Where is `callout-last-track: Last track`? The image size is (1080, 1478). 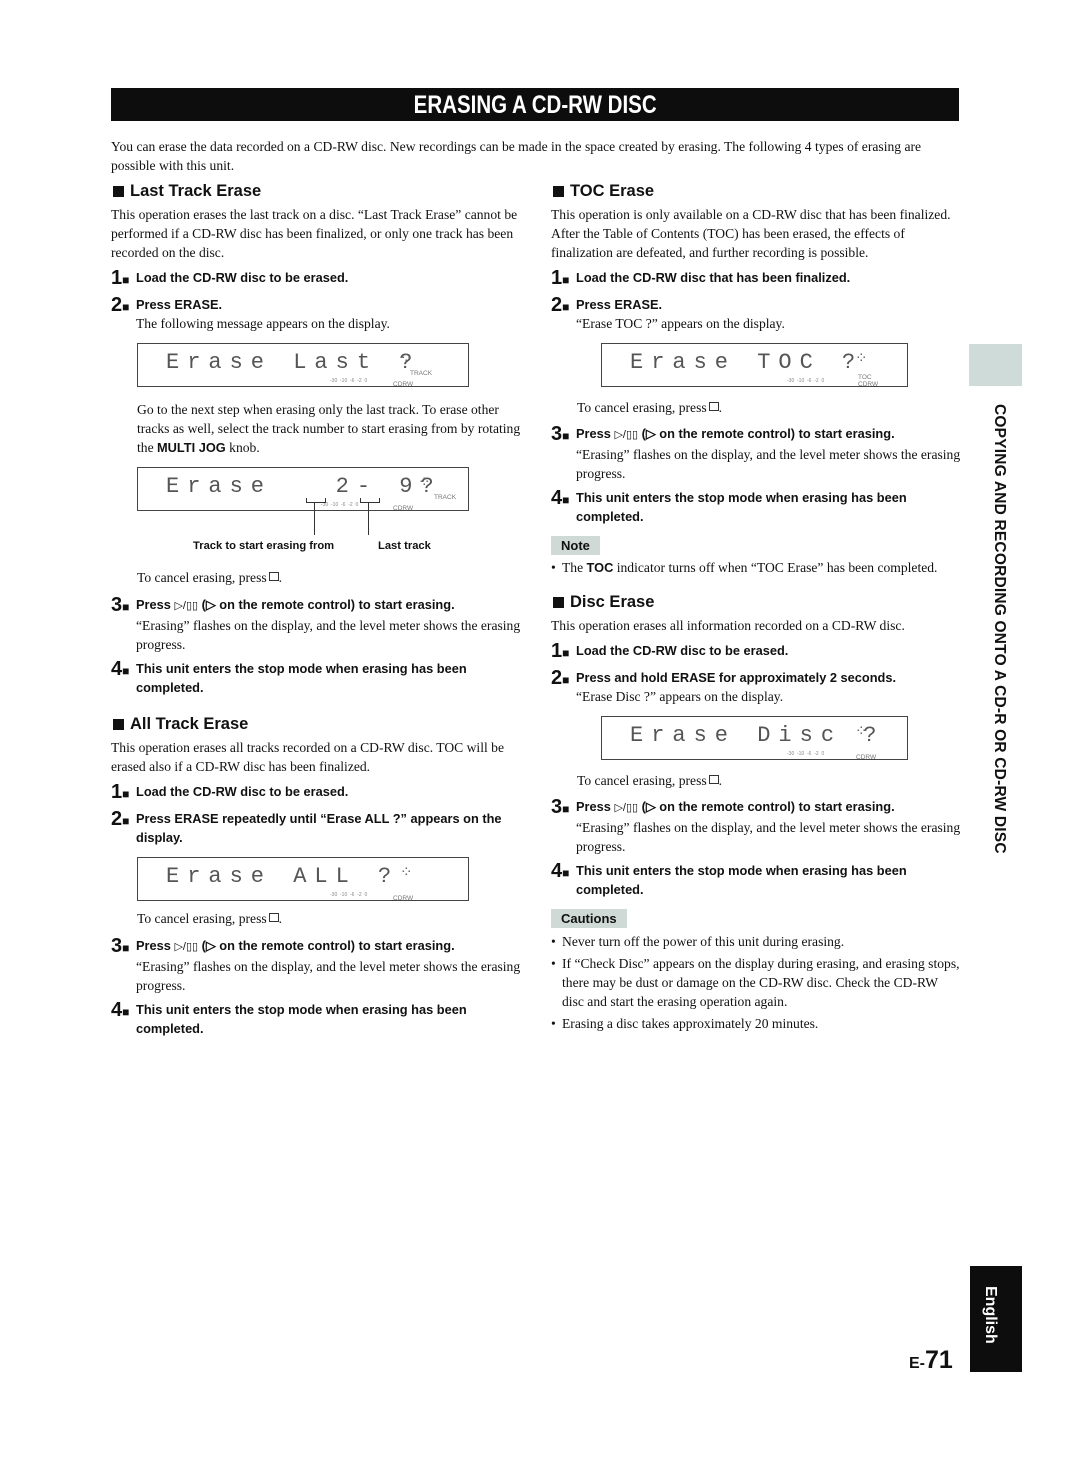 callout-last-track: Last track is located at coordinates (404, 546).